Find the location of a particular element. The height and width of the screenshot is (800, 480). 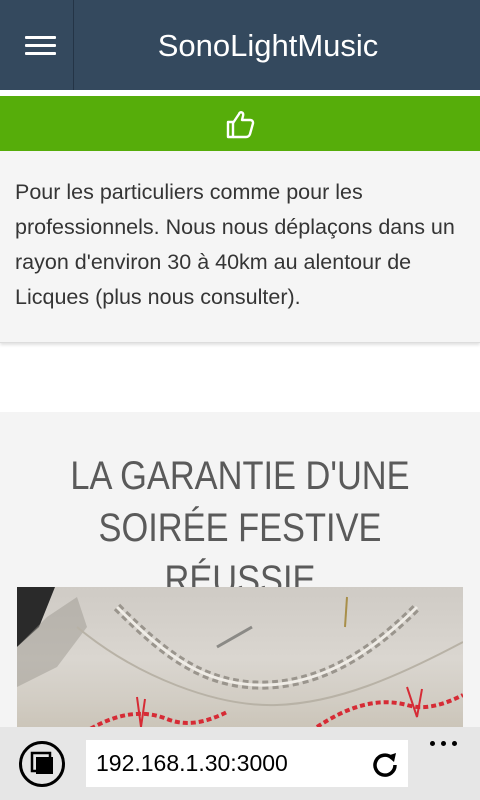

tabs-icon is located at coordinates (41, 762).